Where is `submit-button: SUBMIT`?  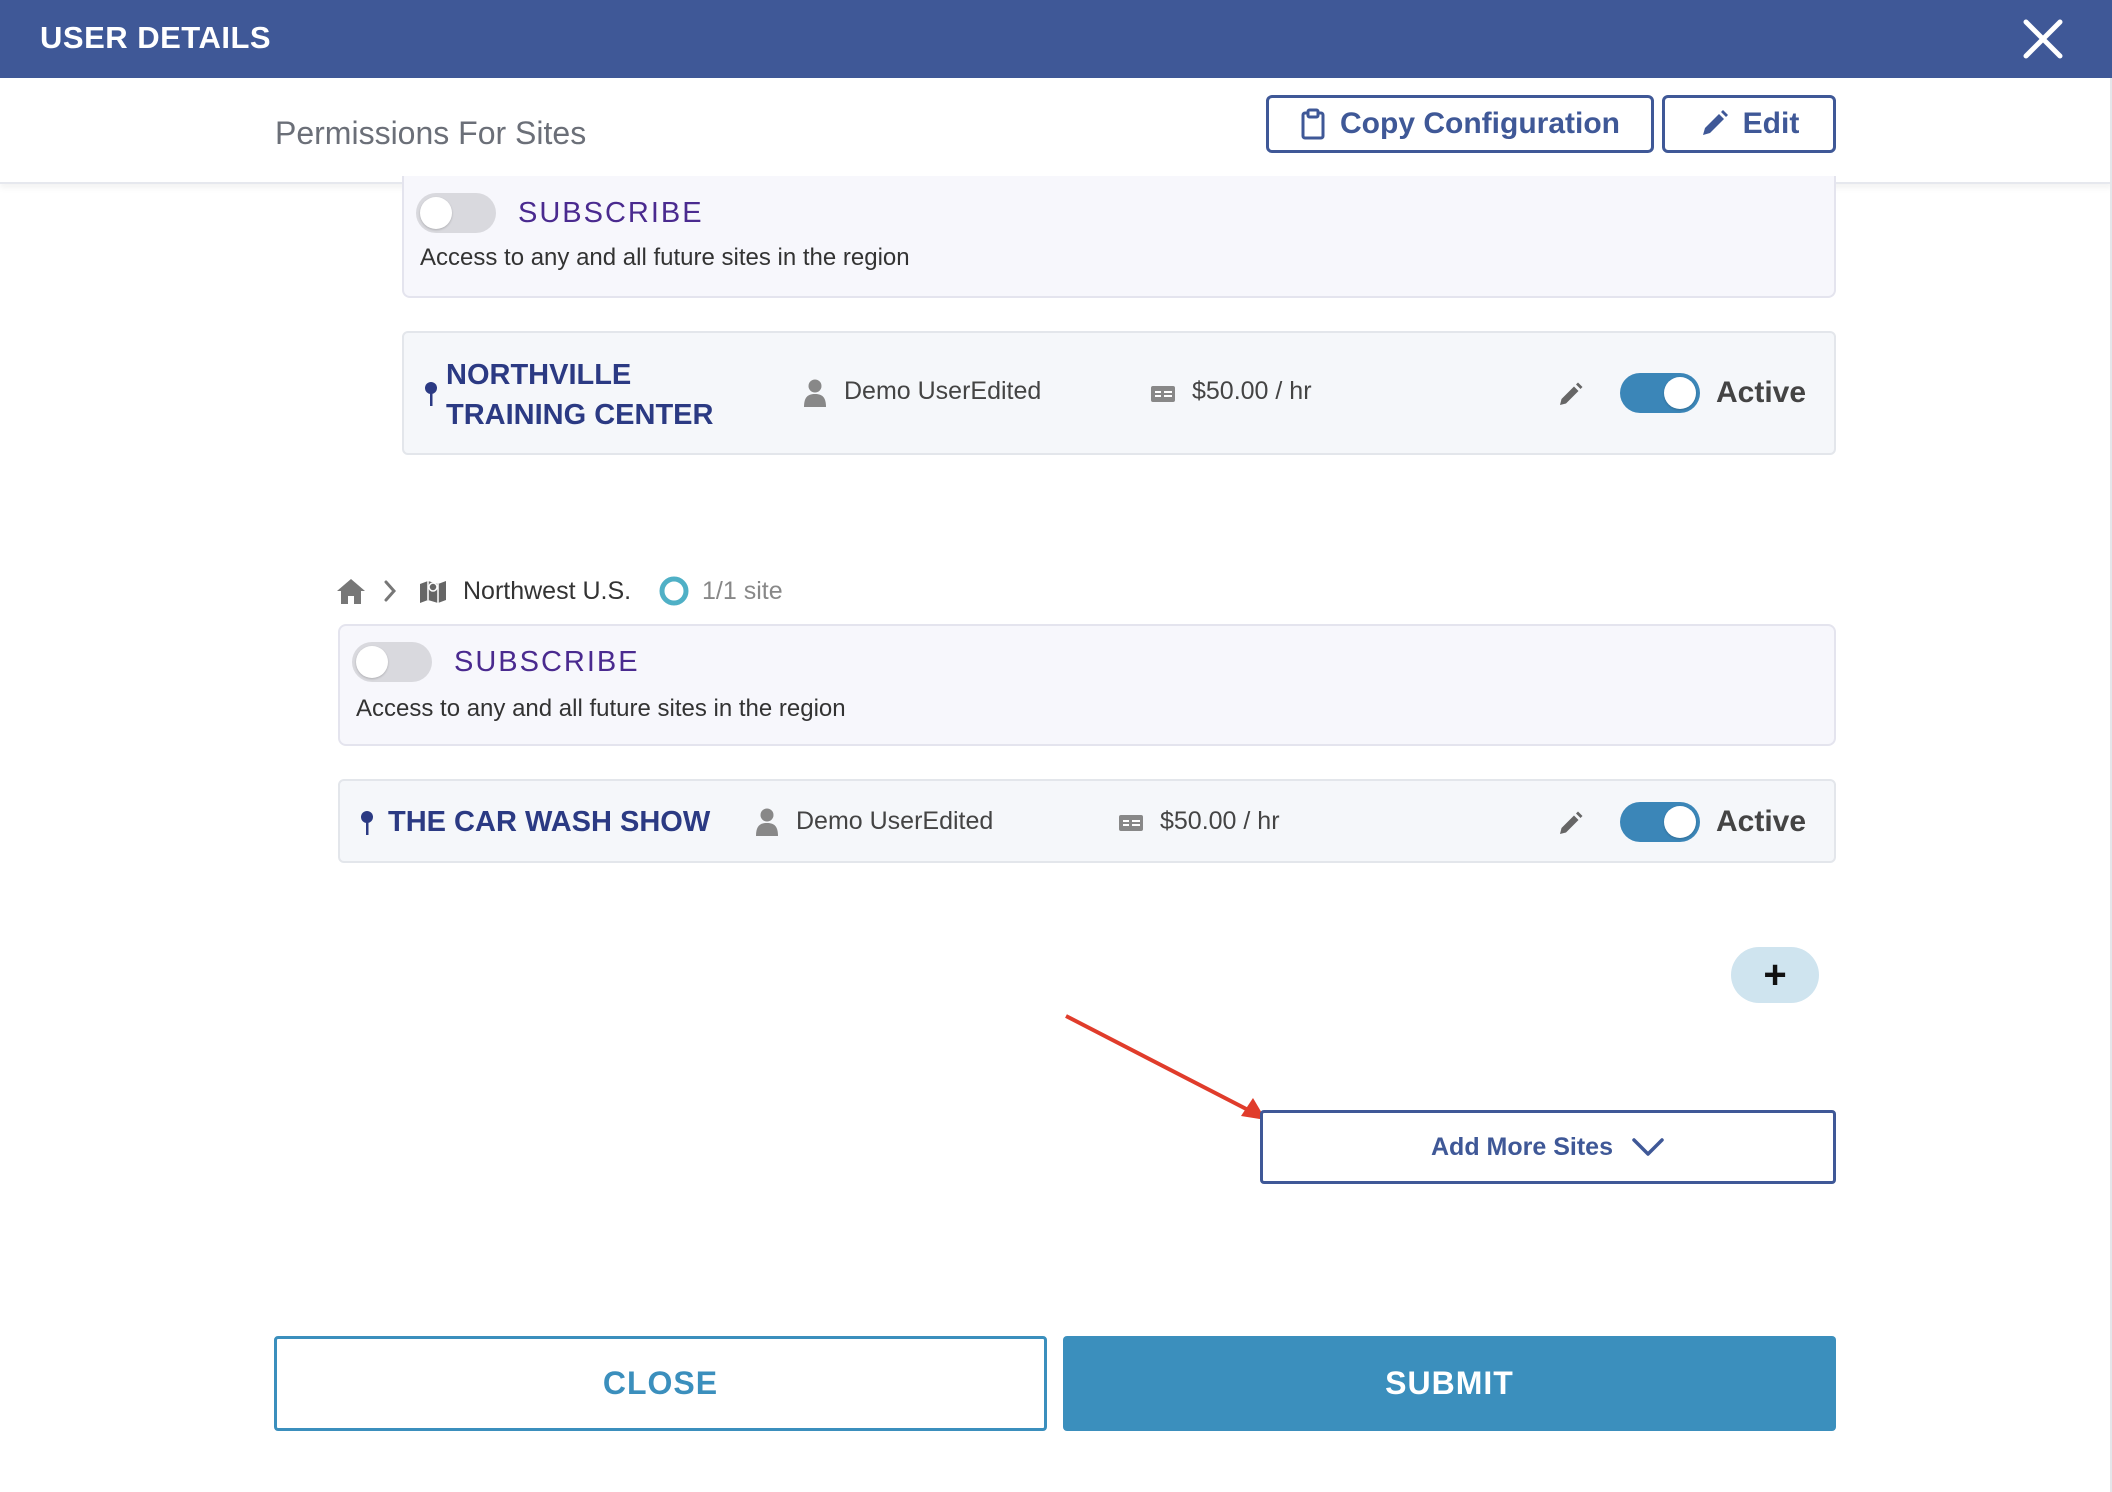
submit-button: SUBMIT is located at coordinates (1449, 1383).